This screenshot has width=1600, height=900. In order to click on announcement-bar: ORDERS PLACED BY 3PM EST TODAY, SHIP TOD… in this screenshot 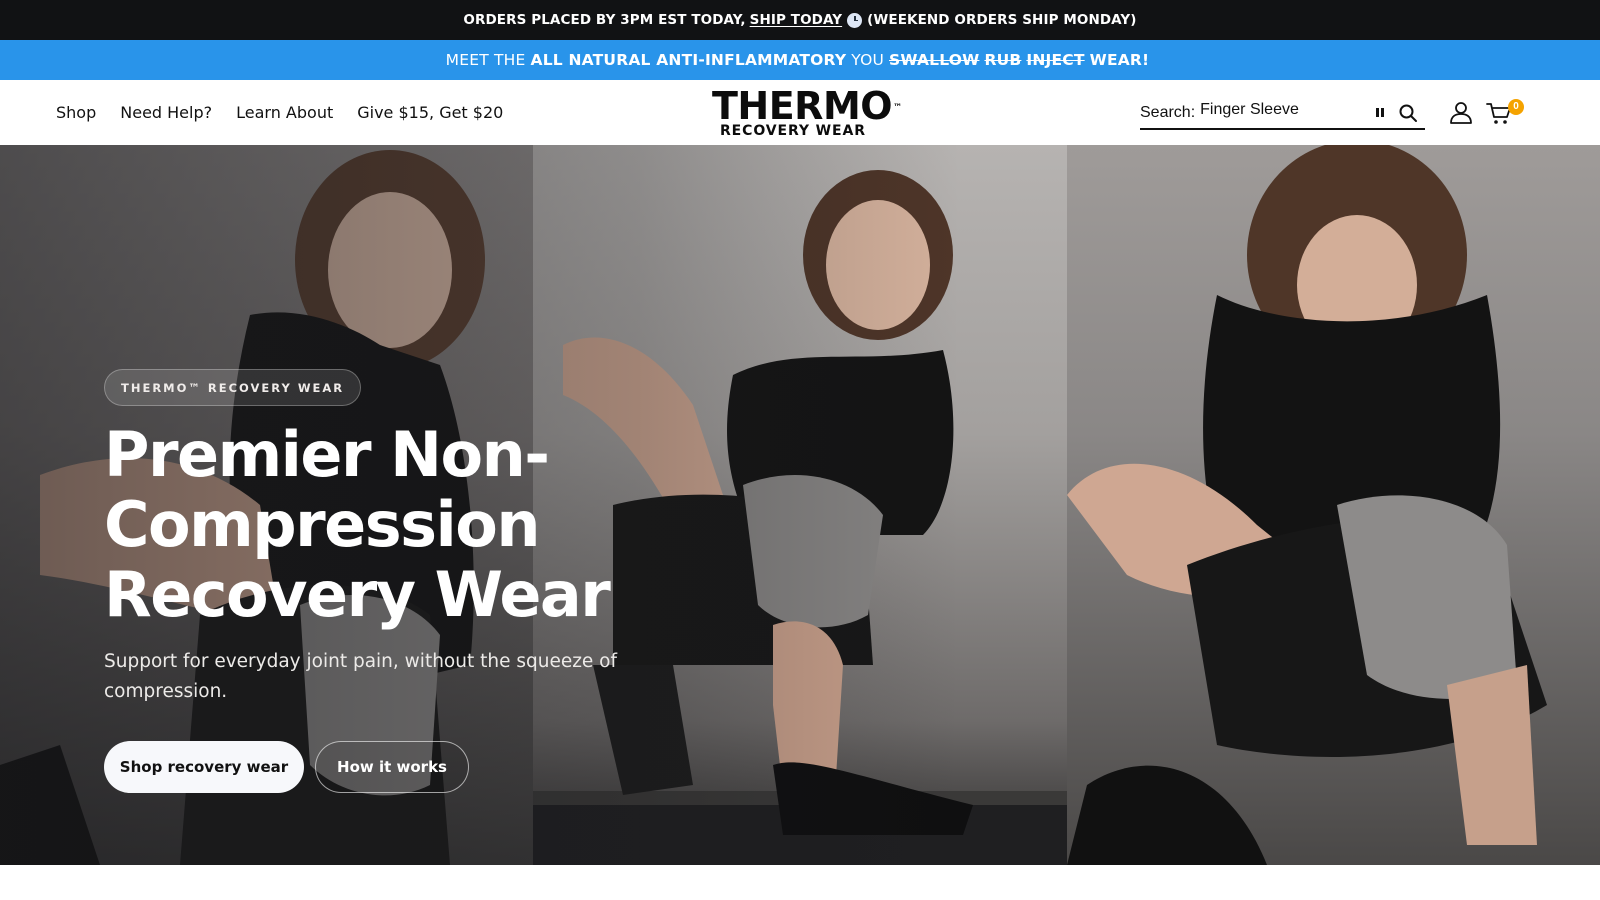, I will do `click(800, 20)`.